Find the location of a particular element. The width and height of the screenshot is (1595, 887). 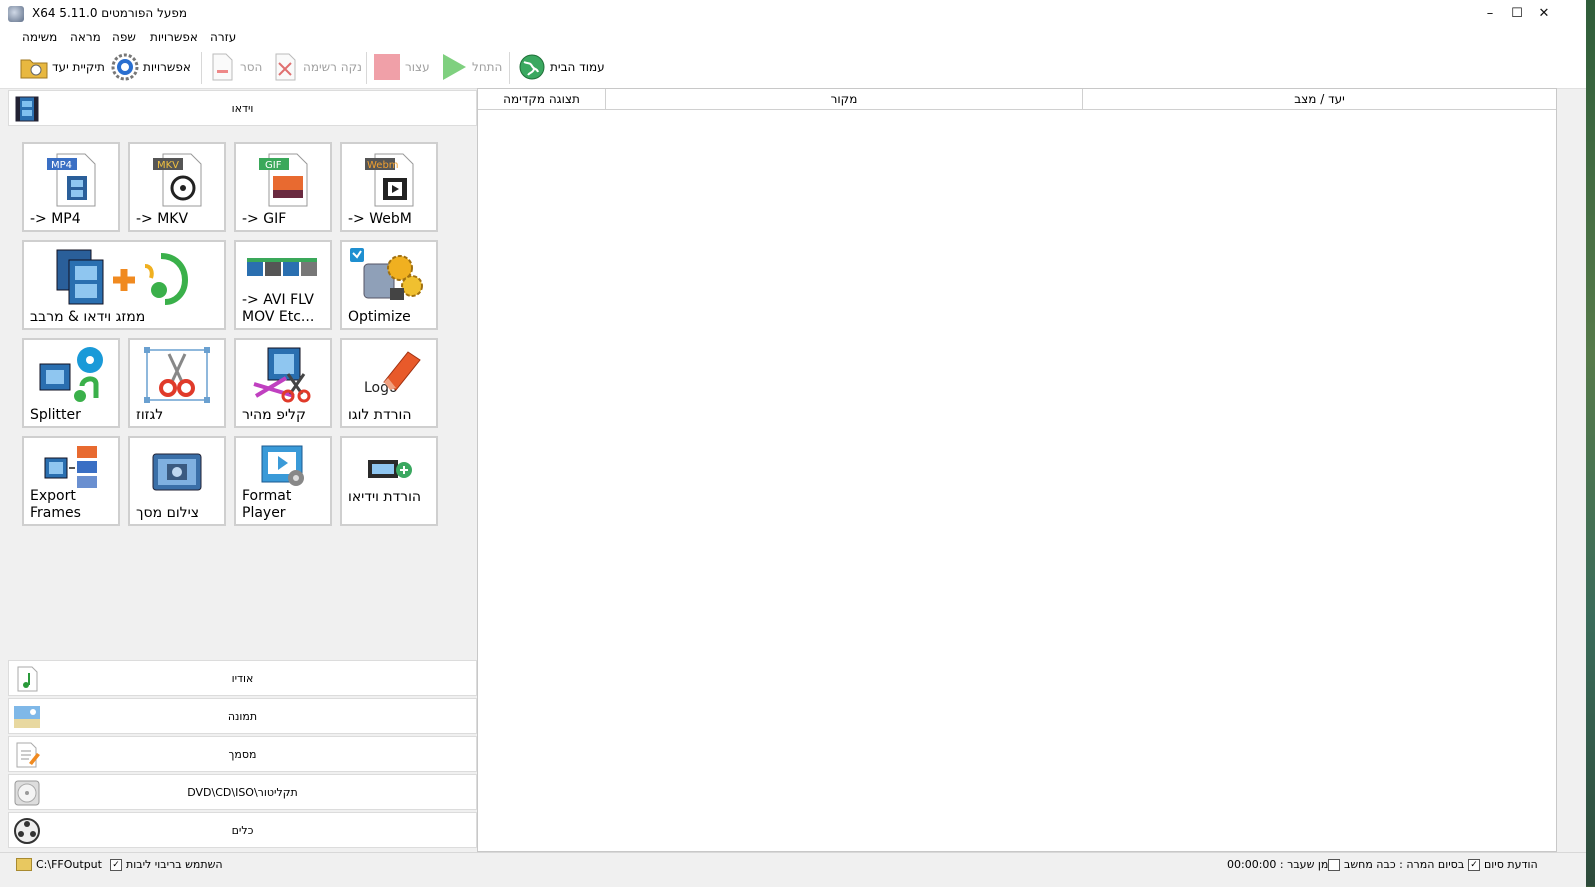

video-download-icon is located at coordinates (389, 470).